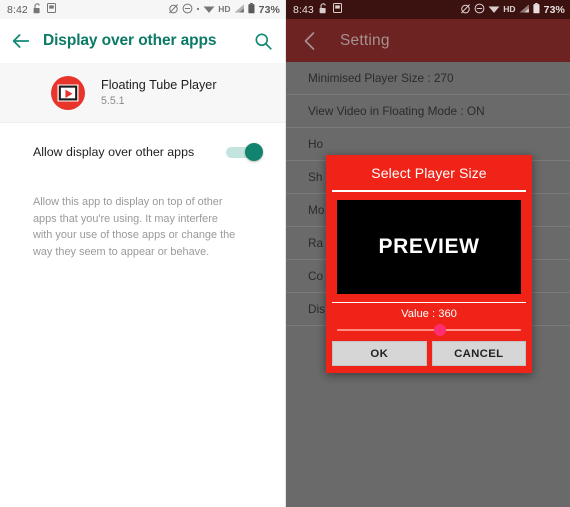  Describe the element at coordinates (263, 41) in the screenshot. I see `search-icon` at that location.